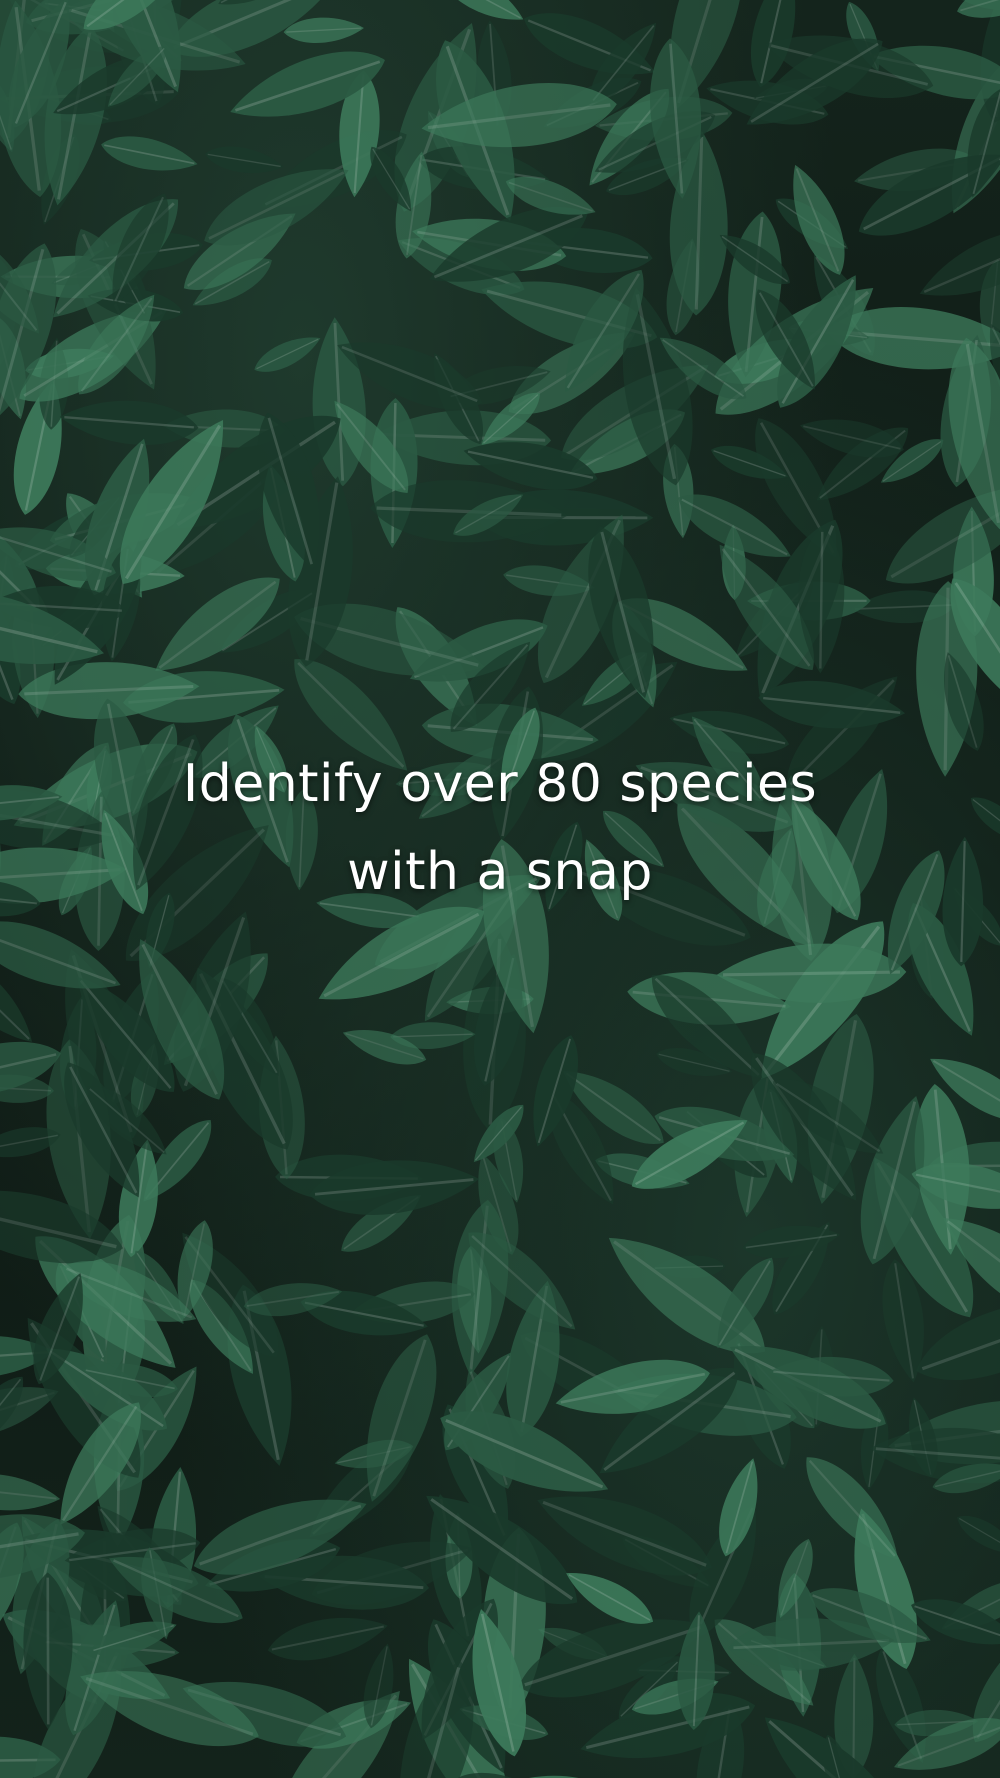 Image resolution: width=1000 pixels, height=1778 pixels. What do you see at coordinates (500, 872) in the screenshot?
I see `headline-line-2: with a snap` at bounding box center [500, 872].